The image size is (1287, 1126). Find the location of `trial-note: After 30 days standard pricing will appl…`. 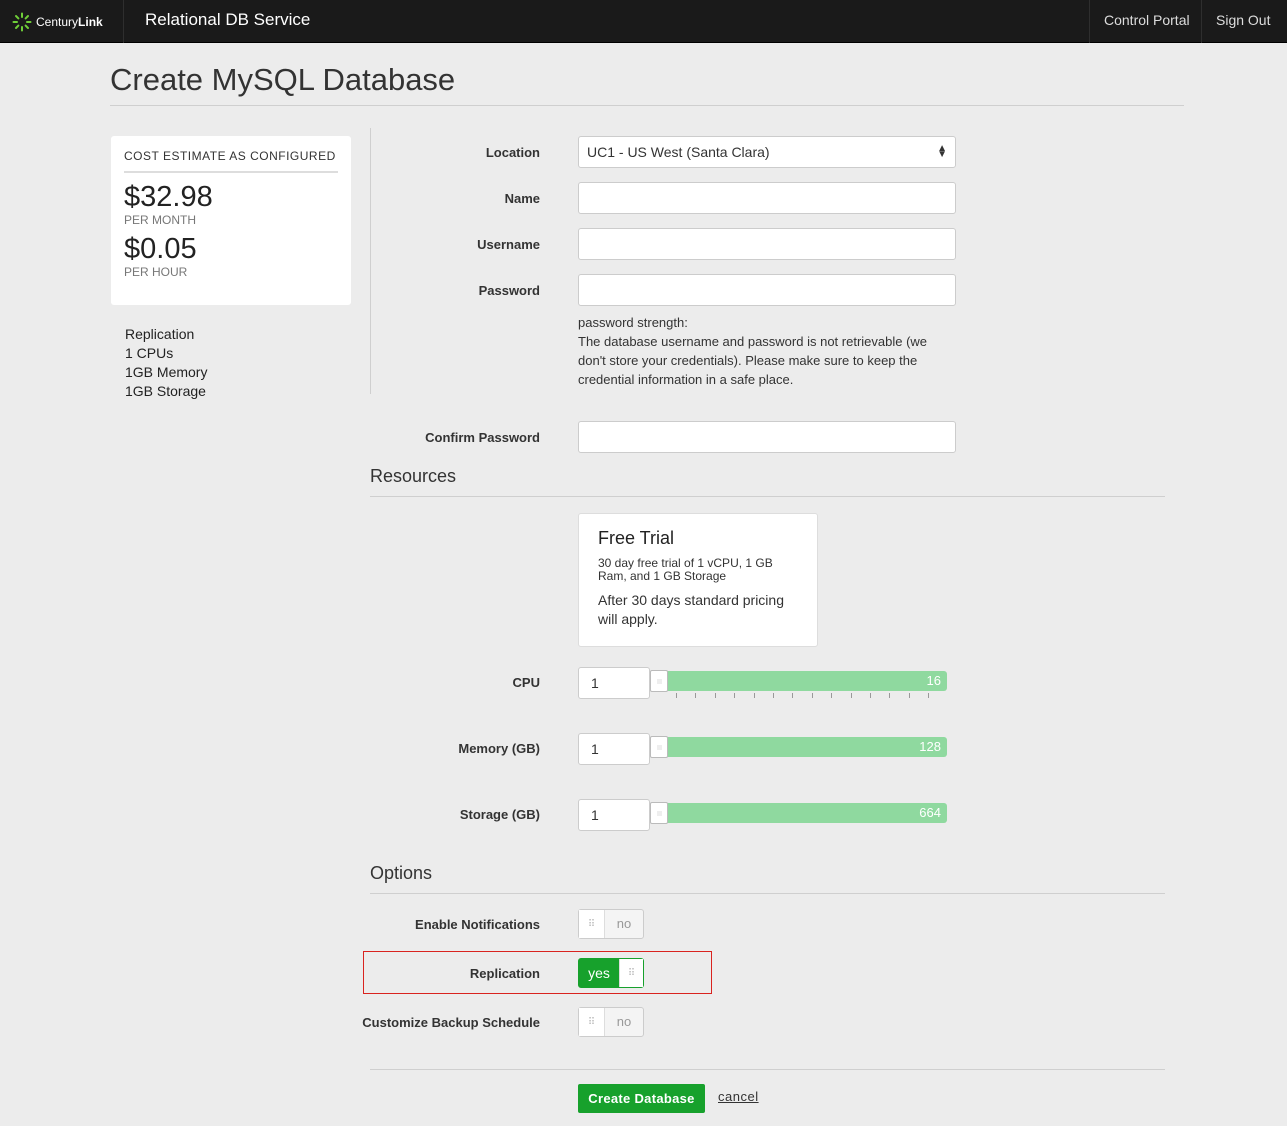

trial-note: After 30 days standard pricing will appl… is located at coordinates (691, 609).